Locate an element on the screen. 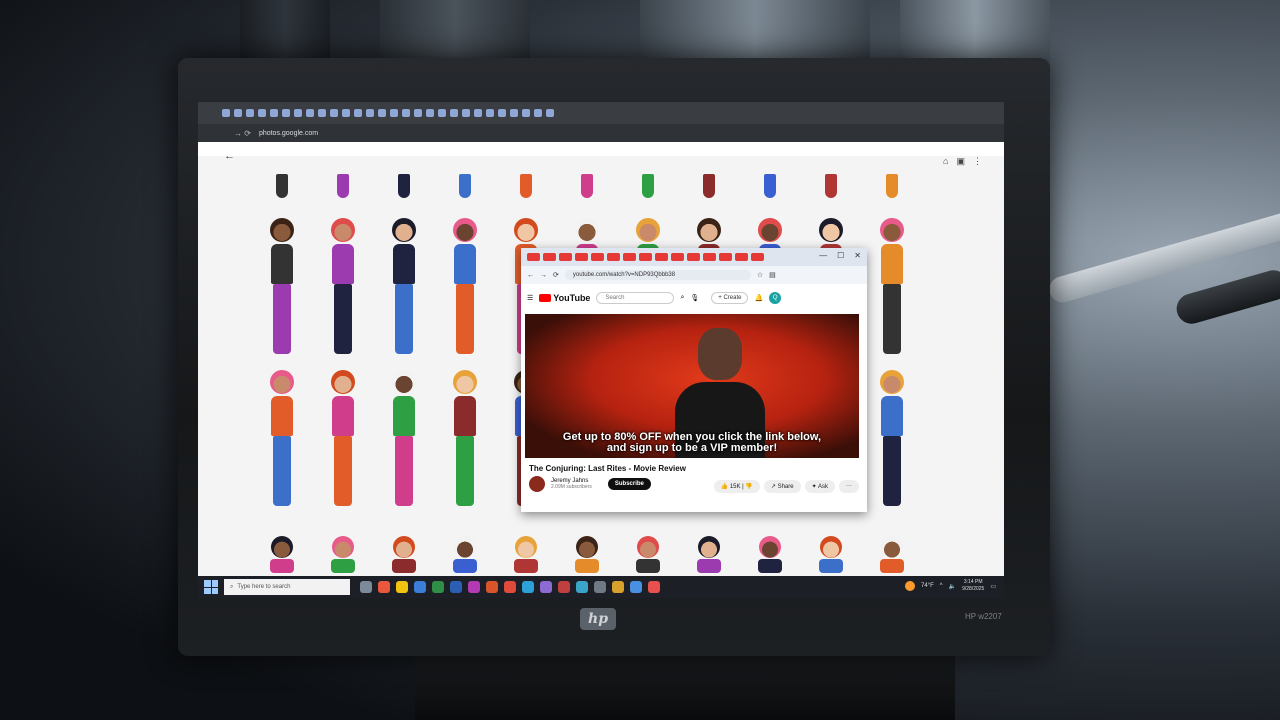 This screenshot has height=720, width=1280. minimize-icon: — is located at coordinates (823, 255).